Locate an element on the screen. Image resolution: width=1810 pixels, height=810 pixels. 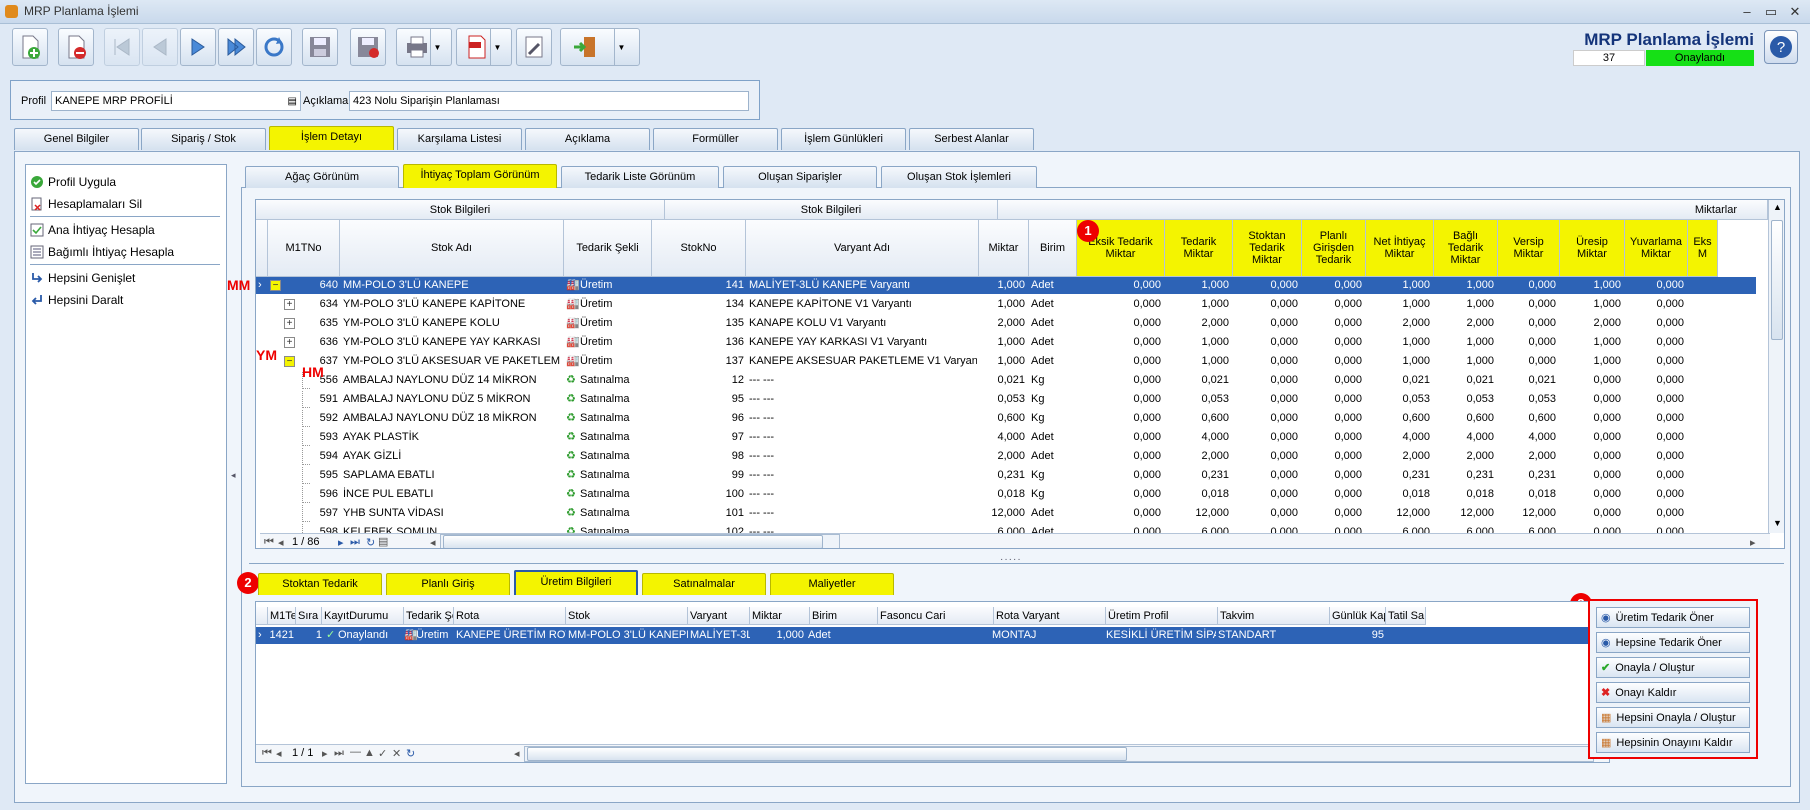
tab-islem-detayi: İşlem Detayı is located at coordinates (331, 138).